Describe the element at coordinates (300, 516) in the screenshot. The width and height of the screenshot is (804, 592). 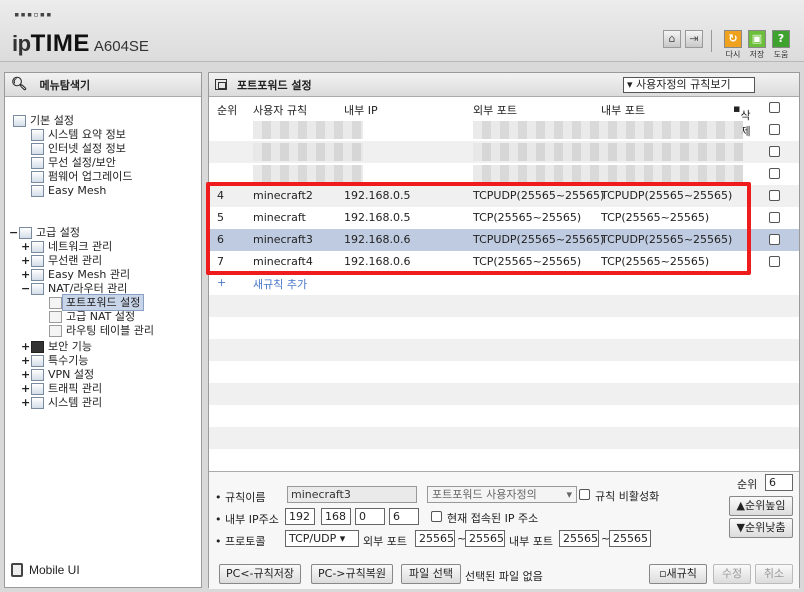
I see `ip-octet-1: 192` at that location.